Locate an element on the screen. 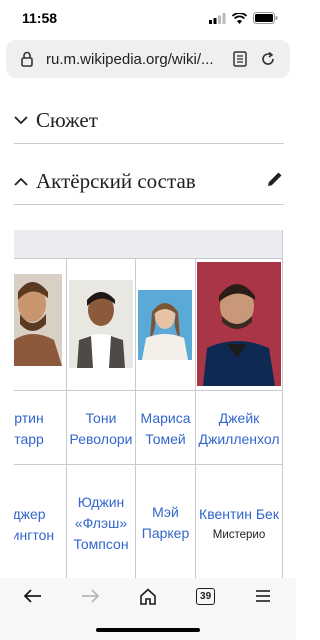  reload-icon is located at coordinates (268, 59).